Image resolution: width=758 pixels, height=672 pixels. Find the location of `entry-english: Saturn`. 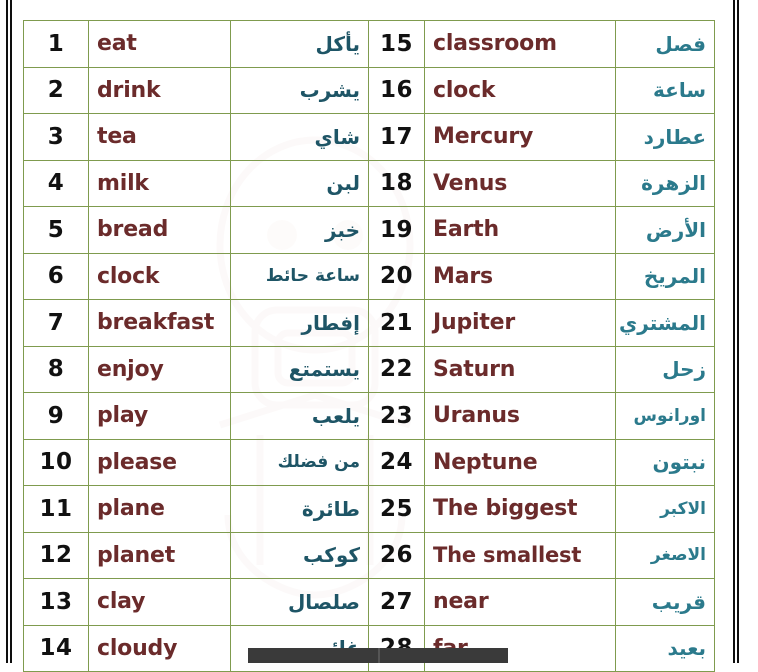

entry-english: Saturn is located at coordinates (520, 369).